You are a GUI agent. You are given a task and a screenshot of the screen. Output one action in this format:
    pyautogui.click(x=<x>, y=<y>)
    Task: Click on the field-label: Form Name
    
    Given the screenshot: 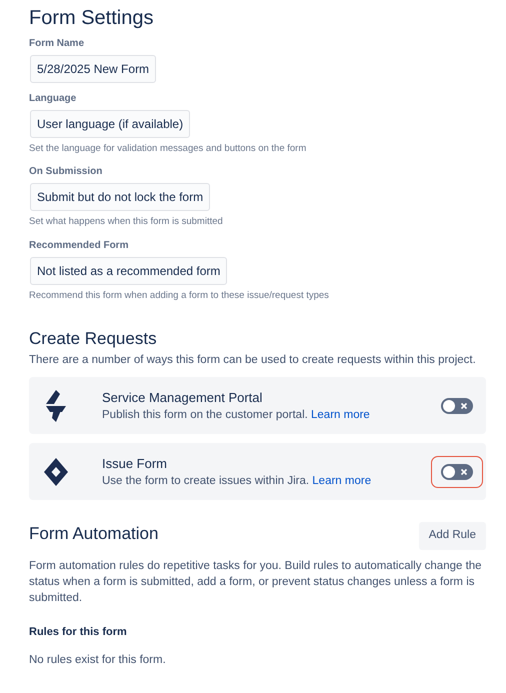 What is the action you would take?
    pyautogui.click(x=57, y=44)
    